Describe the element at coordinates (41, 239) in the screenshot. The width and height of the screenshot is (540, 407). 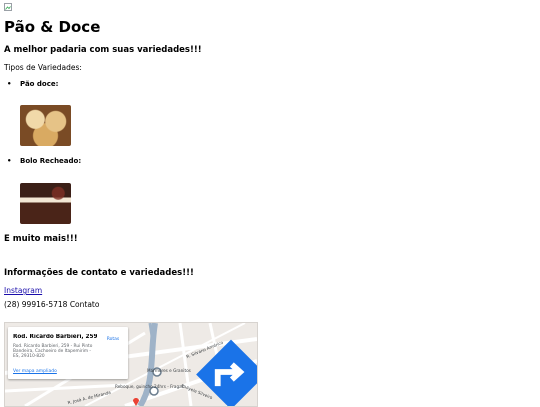
I see `more-text: E muito mais!!!` at that location.